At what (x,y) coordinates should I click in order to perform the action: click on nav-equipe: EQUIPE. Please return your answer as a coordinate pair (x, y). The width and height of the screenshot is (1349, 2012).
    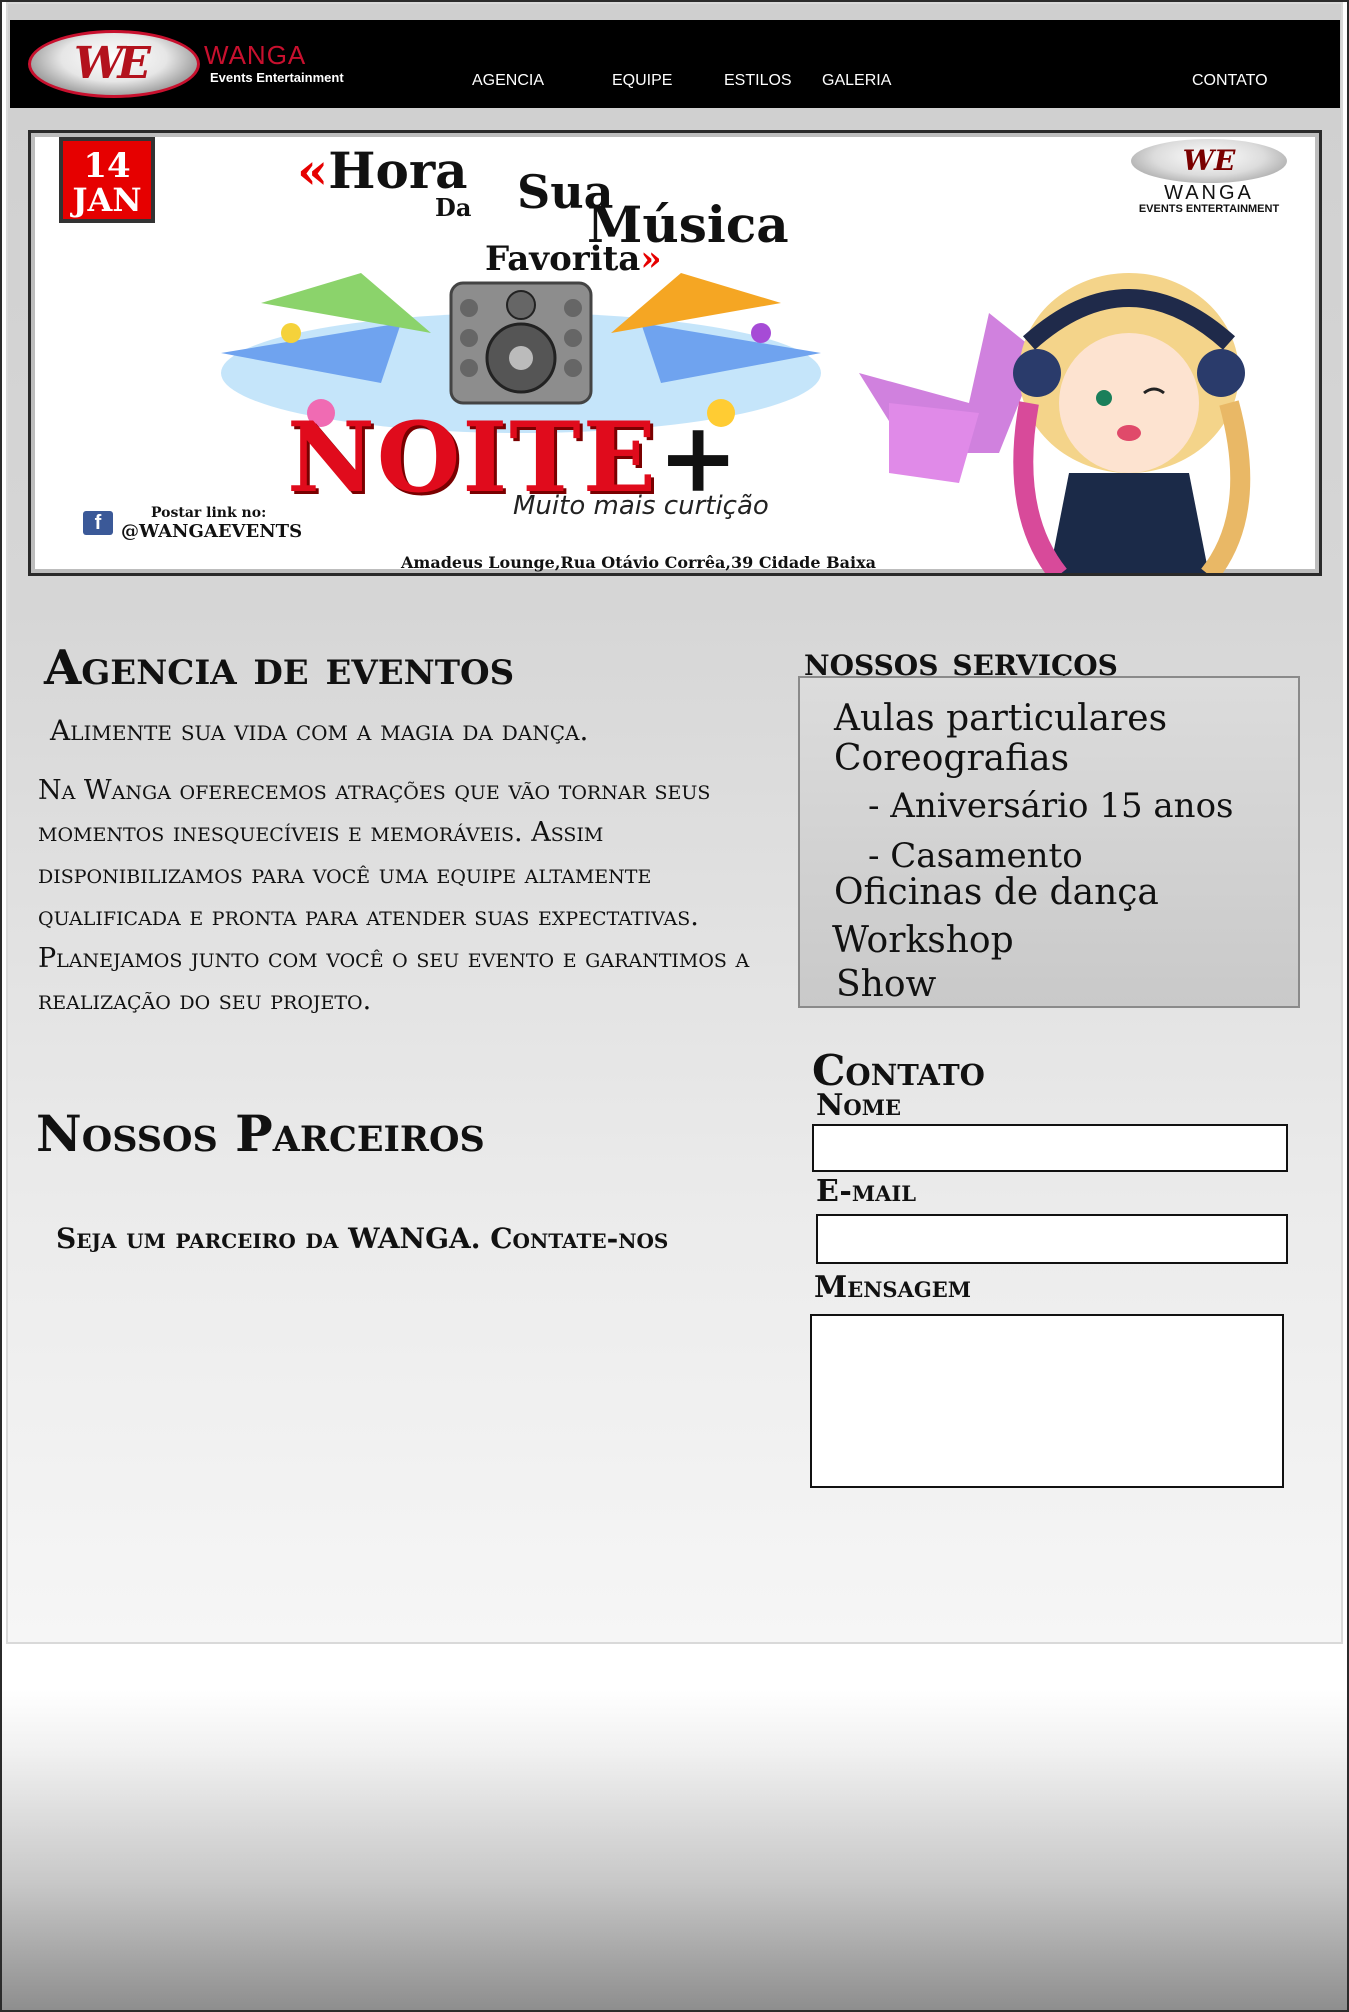
    Looking at the image, I should click on (642, 81).